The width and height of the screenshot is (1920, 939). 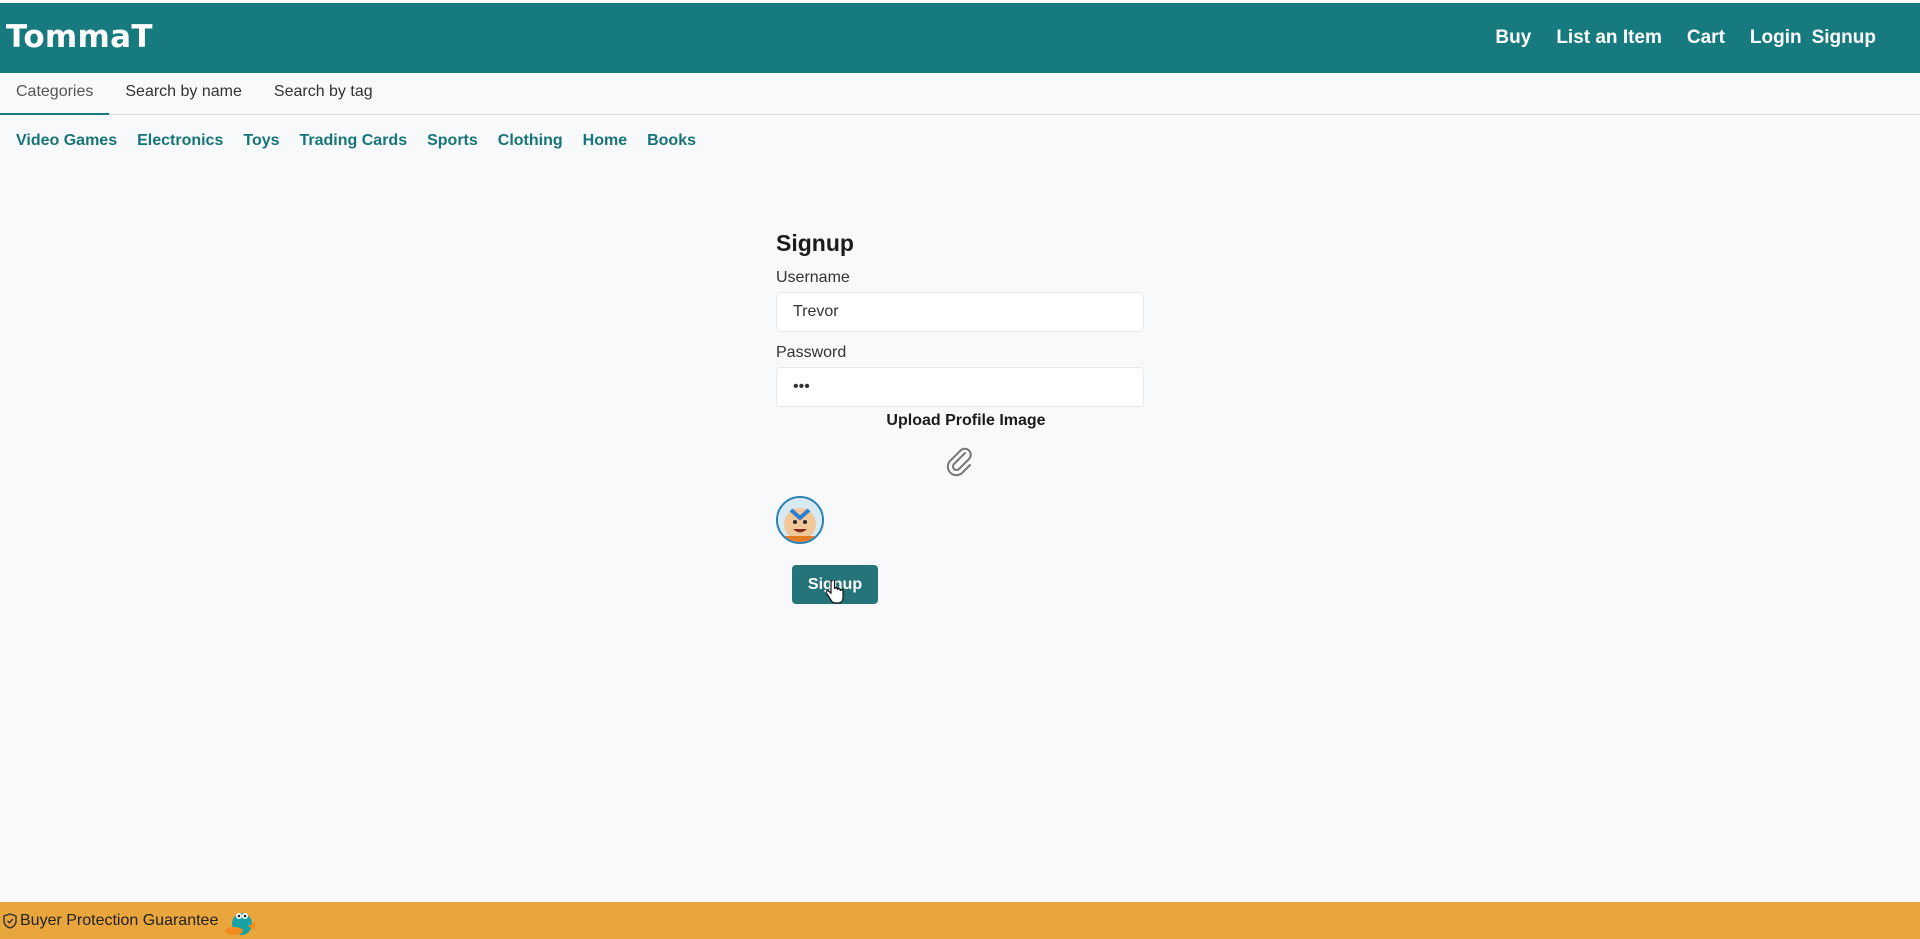 I want to click on buyer-protection-text: Buyer Protection Guarantee, so click(x=119, y=920).